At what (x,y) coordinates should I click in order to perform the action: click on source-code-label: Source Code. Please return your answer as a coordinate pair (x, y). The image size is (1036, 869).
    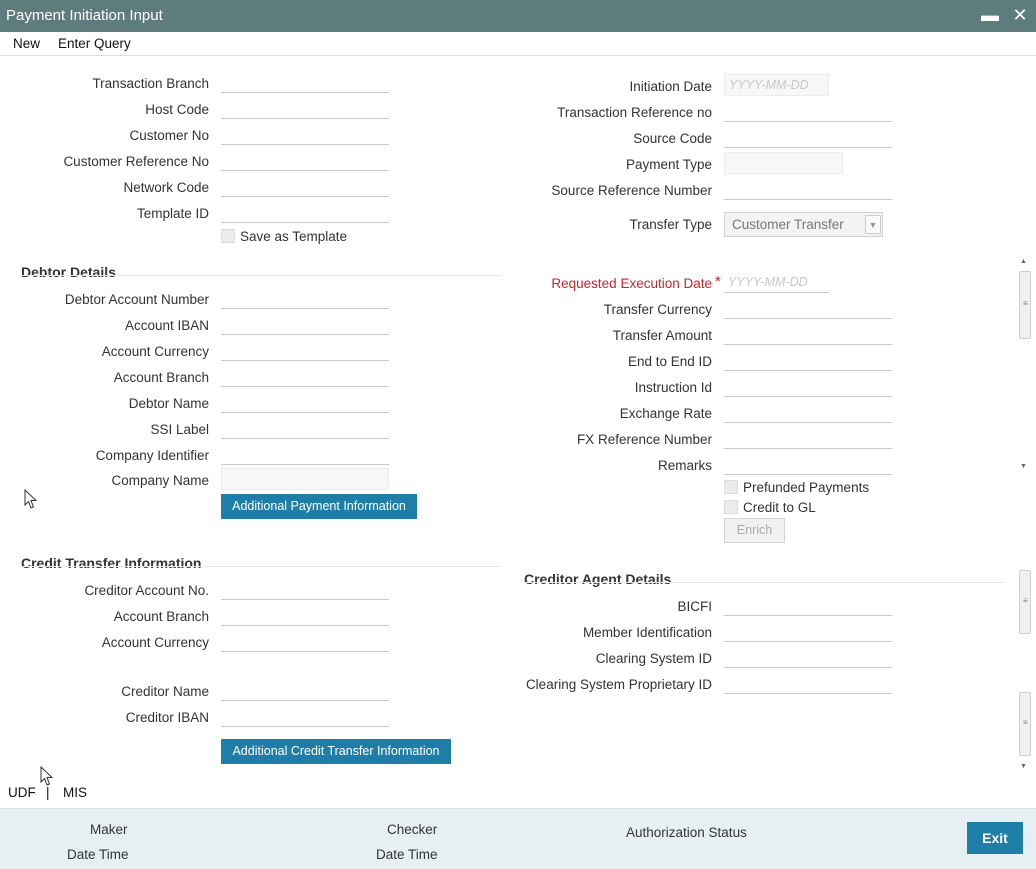
    Looking at the image, I should click on (672, 138).